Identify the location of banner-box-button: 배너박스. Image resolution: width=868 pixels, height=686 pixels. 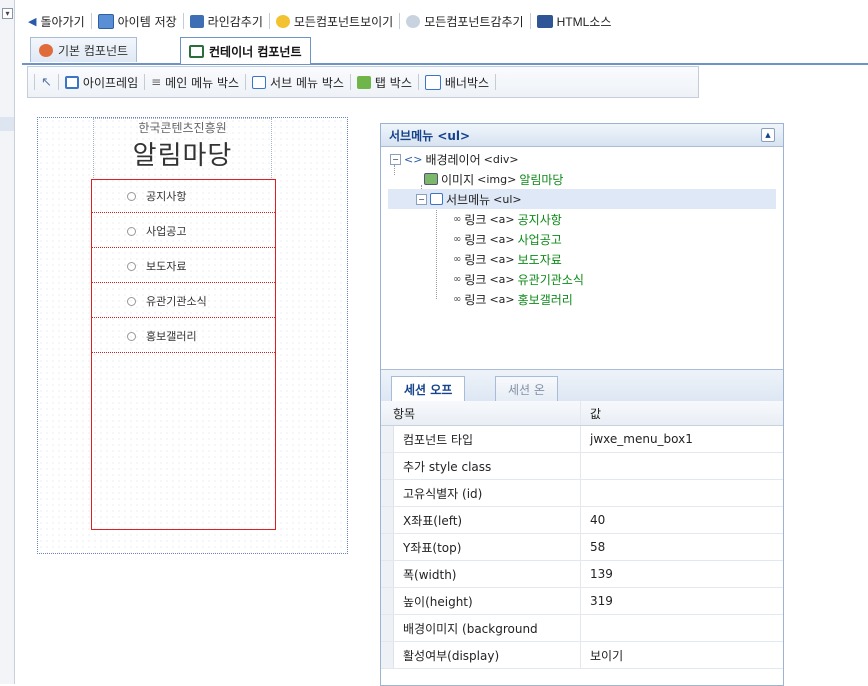
(457, 82).